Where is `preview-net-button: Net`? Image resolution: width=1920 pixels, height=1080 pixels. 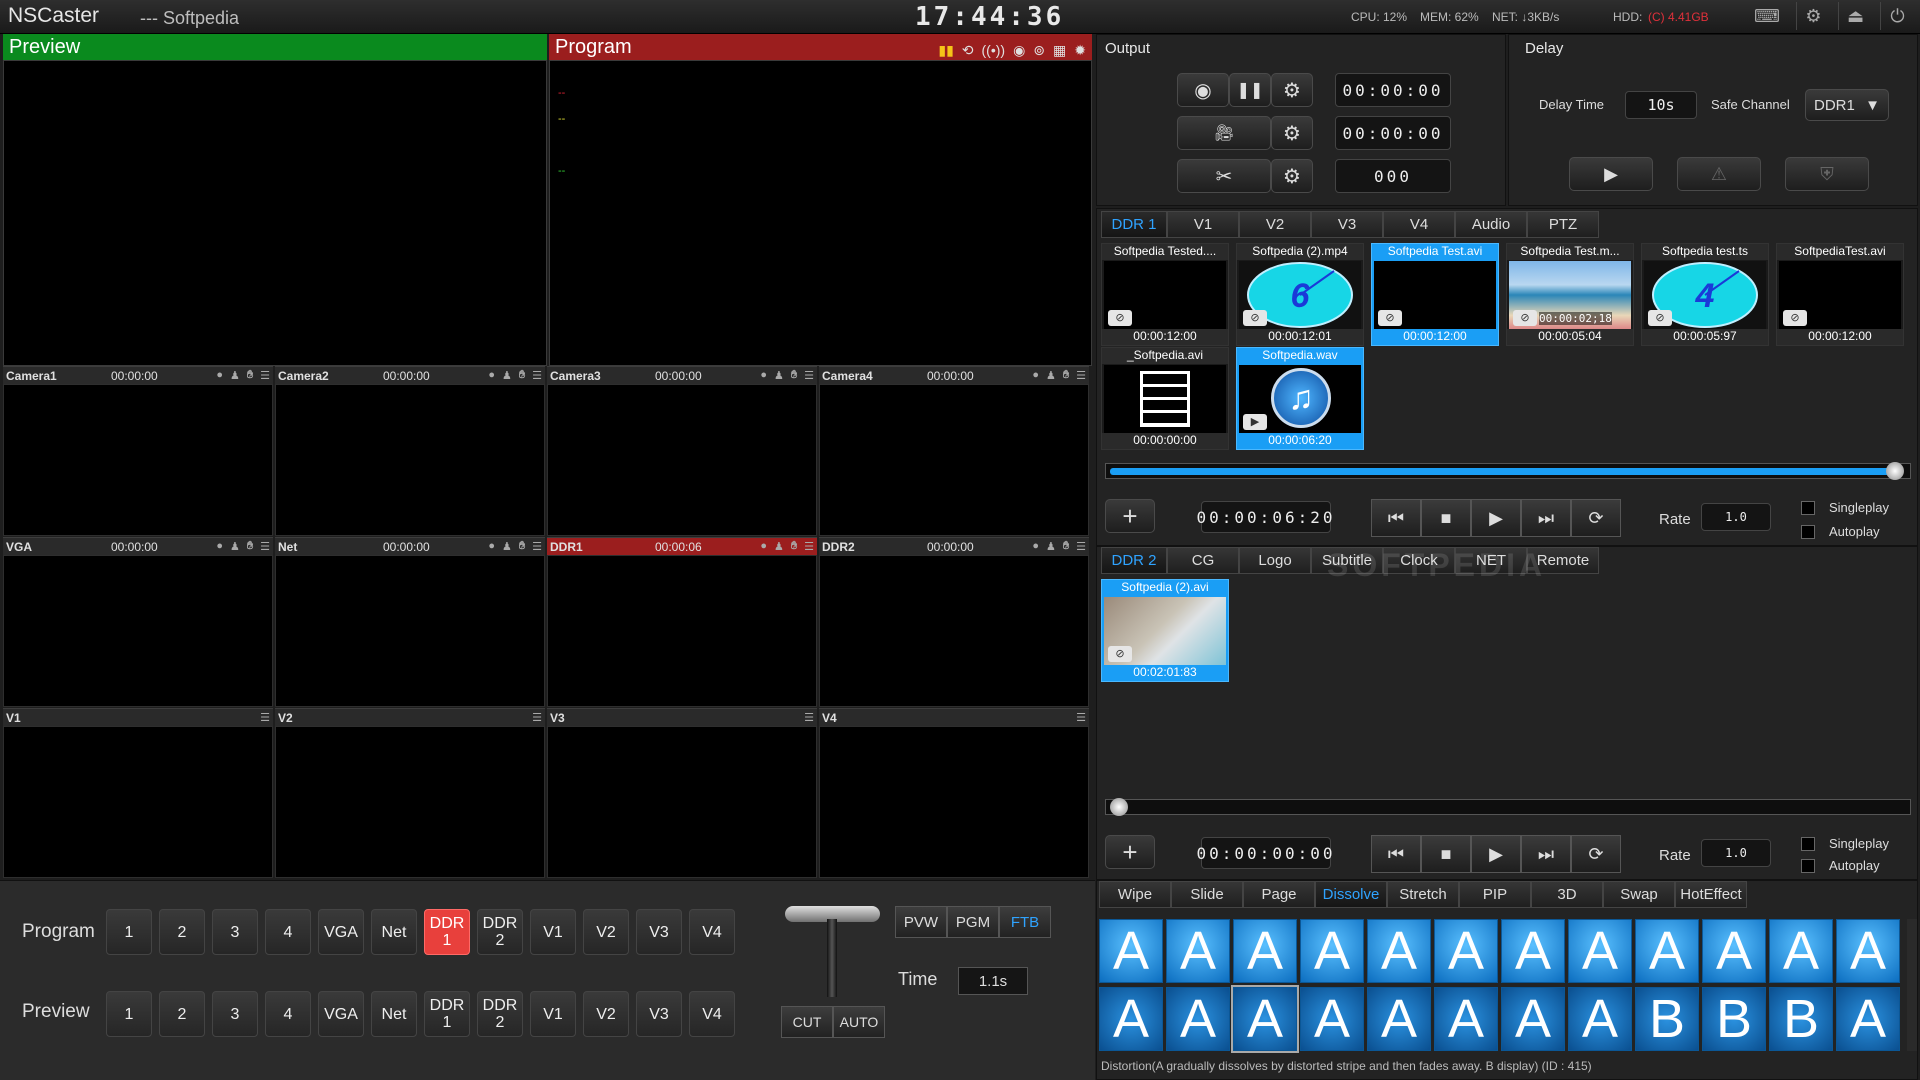 preview-net-button: Net is located at coordinates (394, 1014).